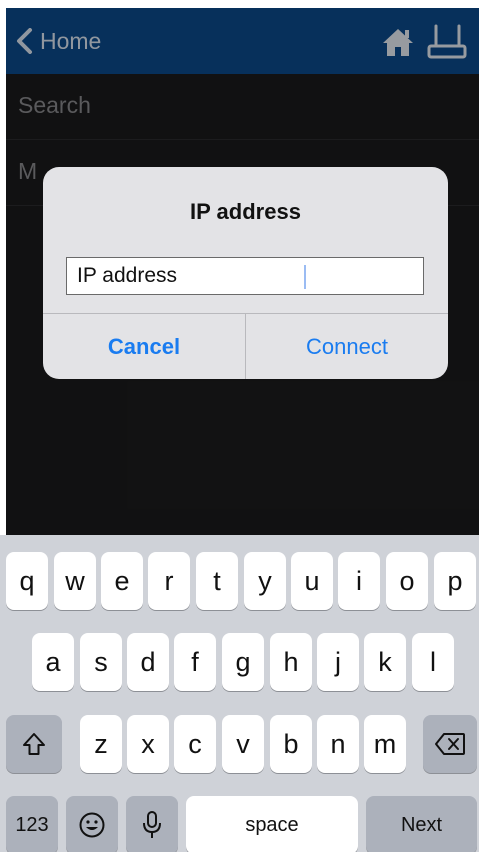 The image size is (479, 852). I want to click on cancel-button: Cancel, so click(144, 346).